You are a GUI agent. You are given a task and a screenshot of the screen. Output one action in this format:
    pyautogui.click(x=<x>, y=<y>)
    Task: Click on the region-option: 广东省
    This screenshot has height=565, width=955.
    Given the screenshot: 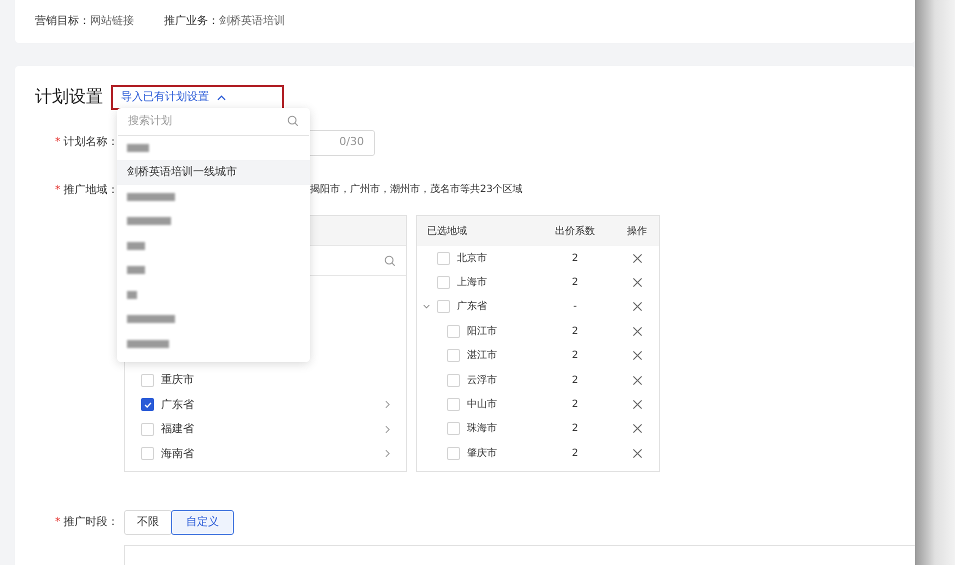 What is the action you would take?
    pyautogui.click(x=269, y=404)
    